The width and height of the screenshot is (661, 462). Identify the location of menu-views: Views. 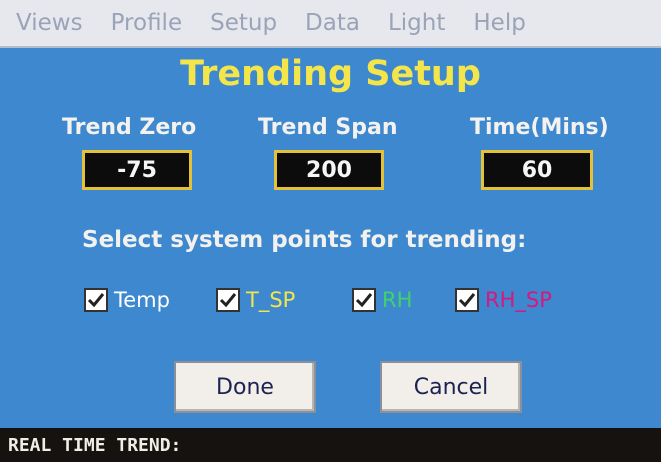
(49, 23).